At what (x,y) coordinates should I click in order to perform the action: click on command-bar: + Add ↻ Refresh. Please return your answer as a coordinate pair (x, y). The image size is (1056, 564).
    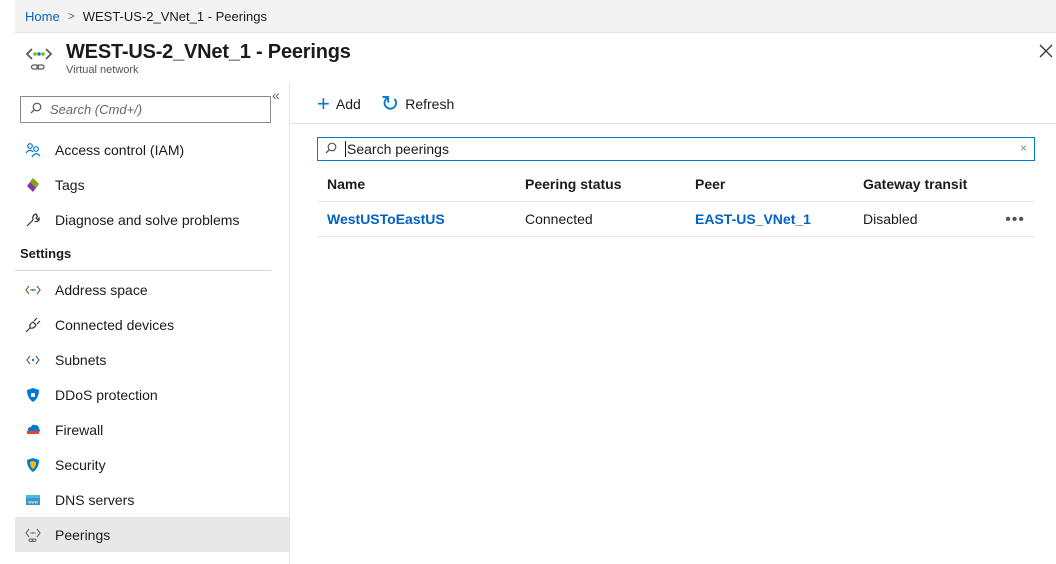
    Looking at the image, I should click on (395, 104).